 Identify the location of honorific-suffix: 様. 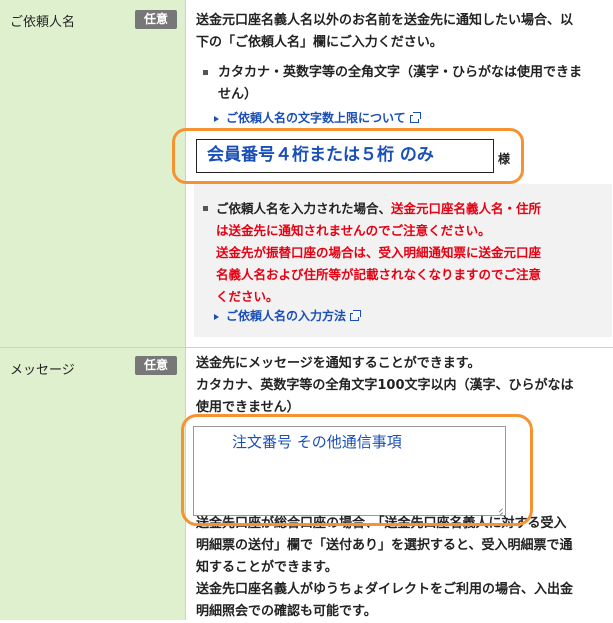
(504, 159).